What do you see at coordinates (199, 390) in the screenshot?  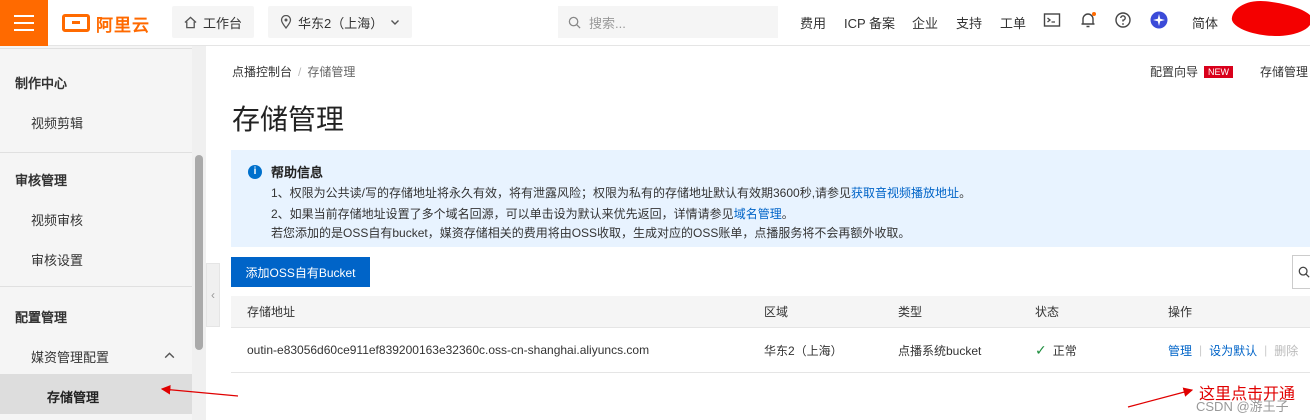 I see `arrow-to-storage` at bounding box center [199, 390].